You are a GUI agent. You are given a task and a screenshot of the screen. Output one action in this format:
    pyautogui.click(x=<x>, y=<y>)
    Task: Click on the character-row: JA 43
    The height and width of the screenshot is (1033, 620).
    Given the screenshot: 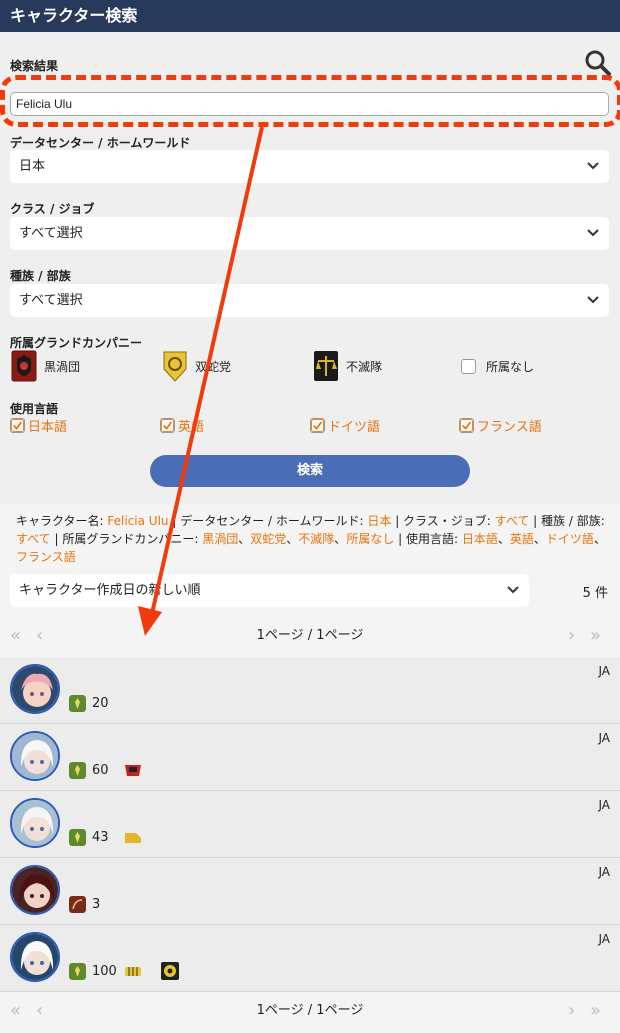 What is the action you would take?
    pyautogui.click(x=310, y=824)
    